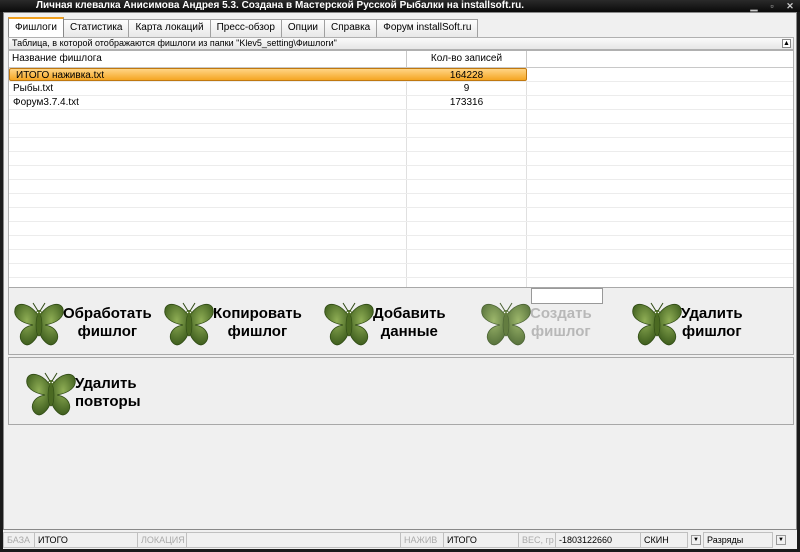  What do you see at coordinates (107, 322) in the screenshot?
I see `process-fishlog-label: Обработать фишлог` at bounding box center [107, 322].